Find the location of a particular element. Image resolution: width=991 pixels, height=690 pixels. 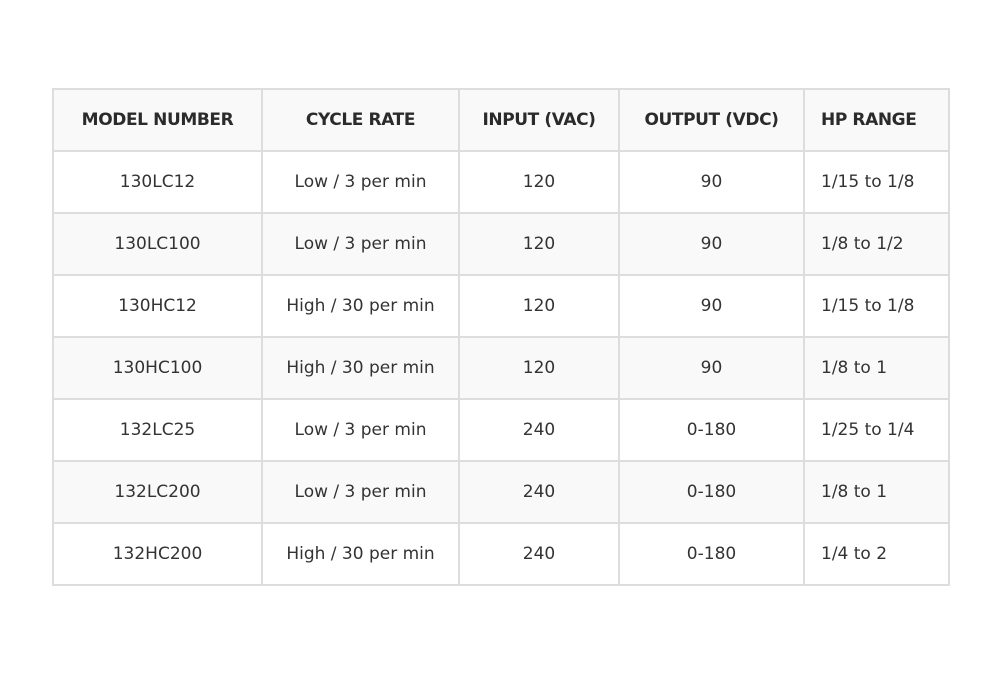

header-hp-range: HP RANGE is located at coordinates (876, 120).